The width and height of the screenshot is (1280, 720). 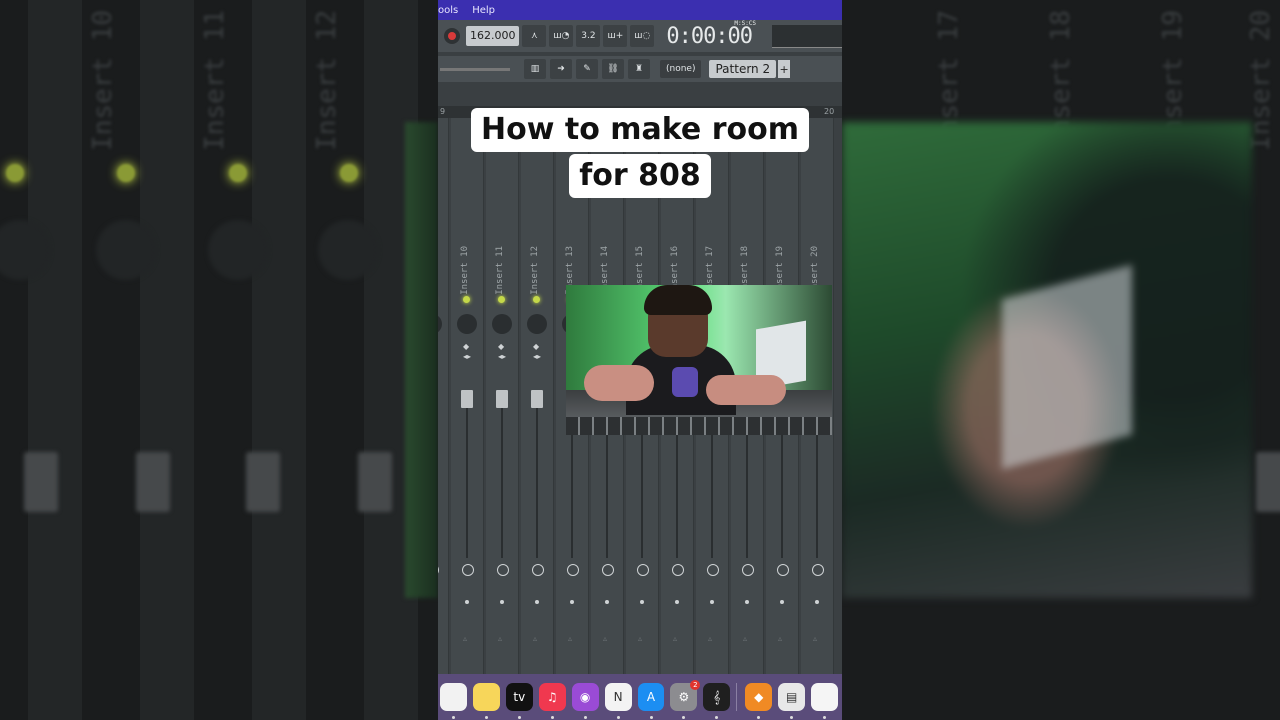 What do you see at coordinates (613, 69) in the screenshot?
I see `link-button: ⛓` at bounding box center [613, 69].